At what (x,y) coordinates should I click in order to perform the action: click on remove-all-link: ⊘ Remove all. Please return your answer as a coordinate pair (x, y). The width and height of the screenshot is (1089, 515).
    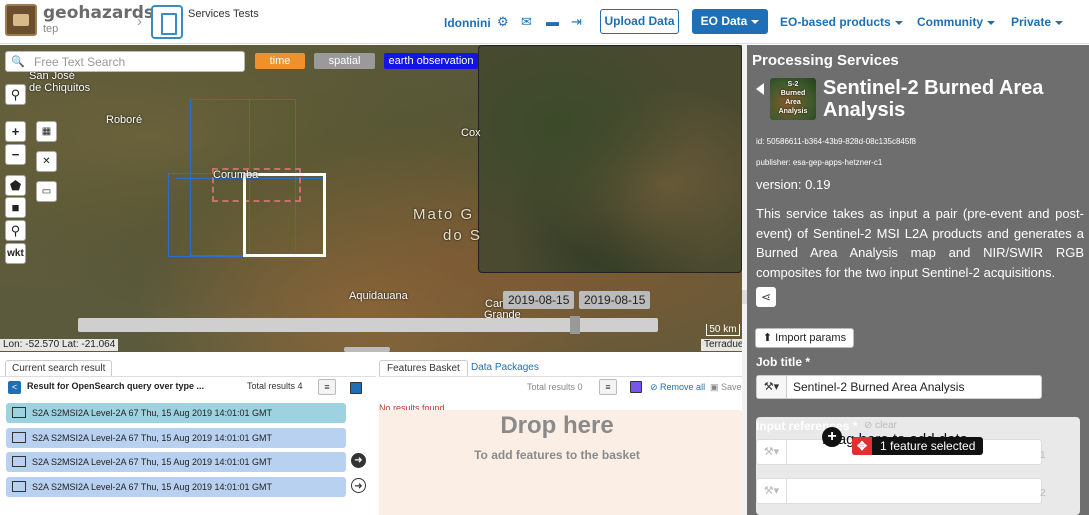
    Looking at the image, I should click on (677, 387).